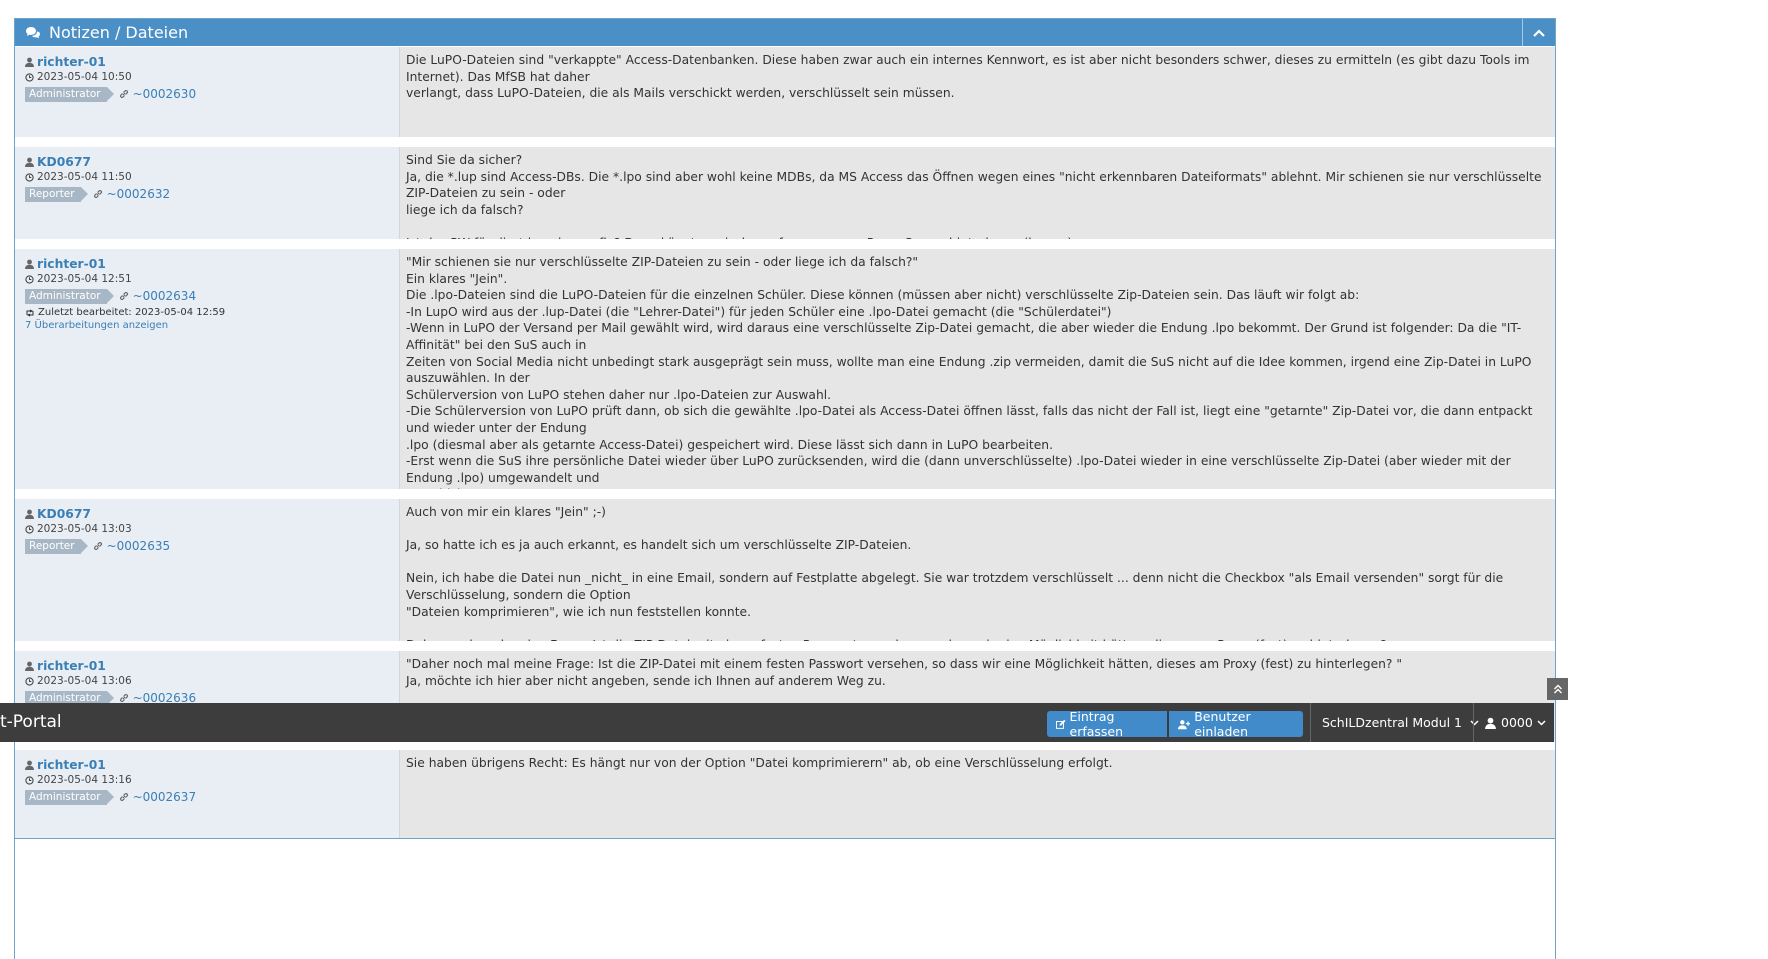  What do you see at coordinates (157, 94) in the screenshot?
I see `note-permalink: ~0002630` at bounding box center [157, 94].